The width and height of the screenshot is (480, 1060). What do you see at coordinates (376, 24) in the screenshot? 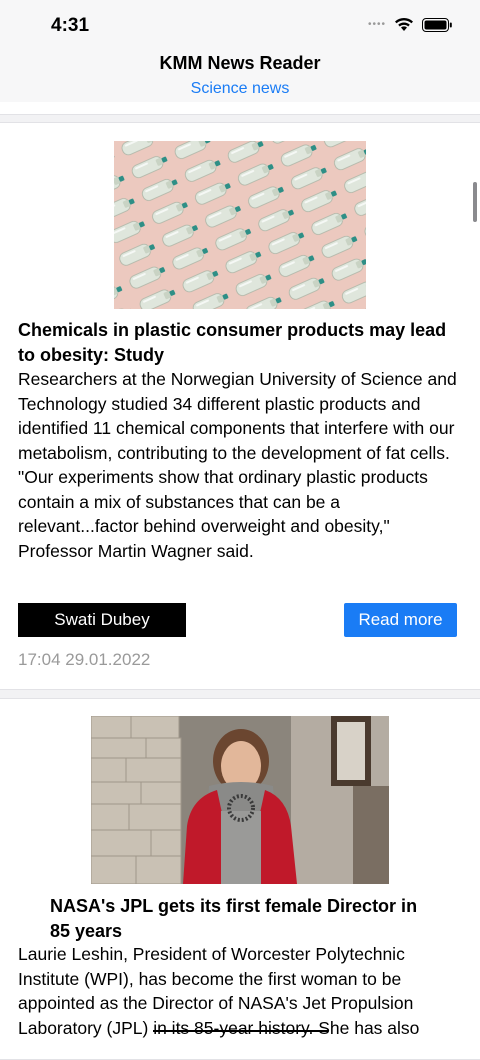
I see `cellular-dots-icon: ••••` at bounding box center [376, 24].